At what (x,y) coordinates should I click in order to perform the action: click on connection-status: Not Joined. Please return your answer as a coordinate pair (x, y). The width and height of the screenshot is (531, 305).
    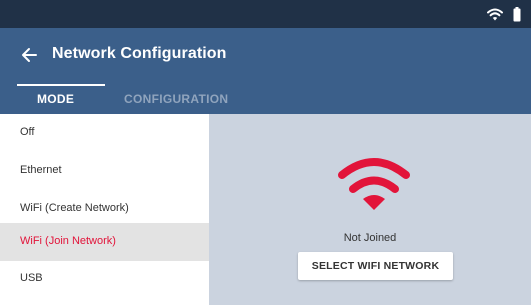
    Looking at the image, I should click on (370, 238).